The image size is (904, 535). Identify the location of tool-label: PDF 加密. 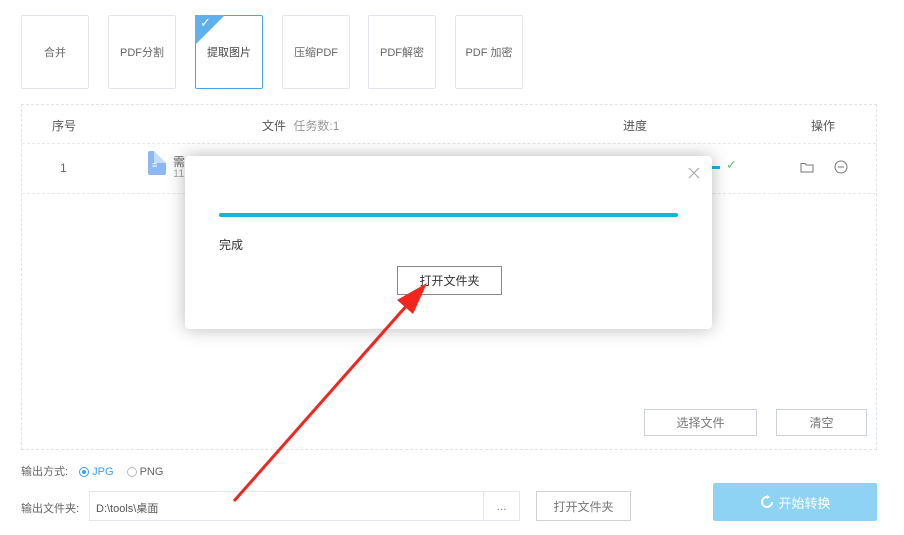
(489, 53).